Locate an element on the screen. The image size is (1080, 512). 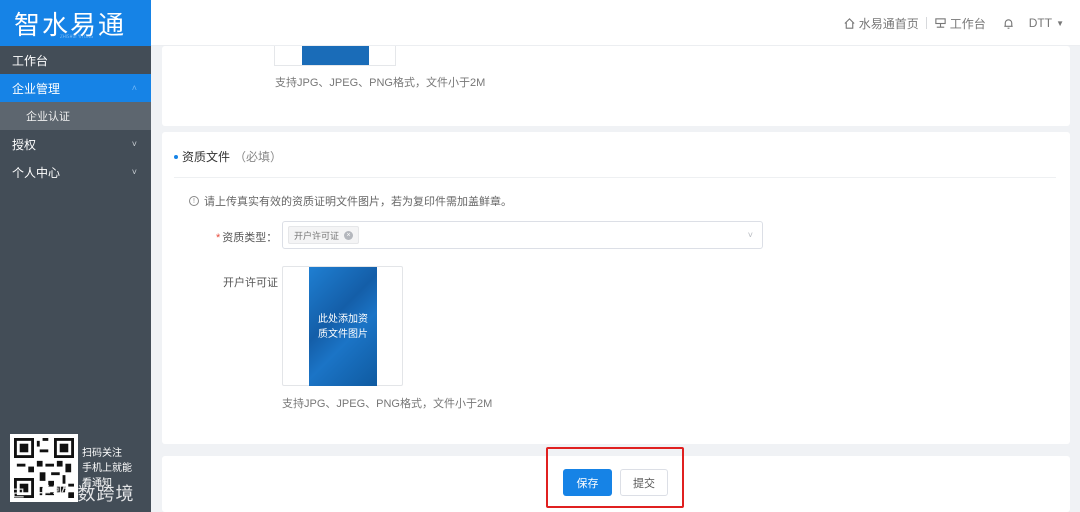
watermark: ㄹ 乐歌 数跨境 is located at coordinates (72, 494).